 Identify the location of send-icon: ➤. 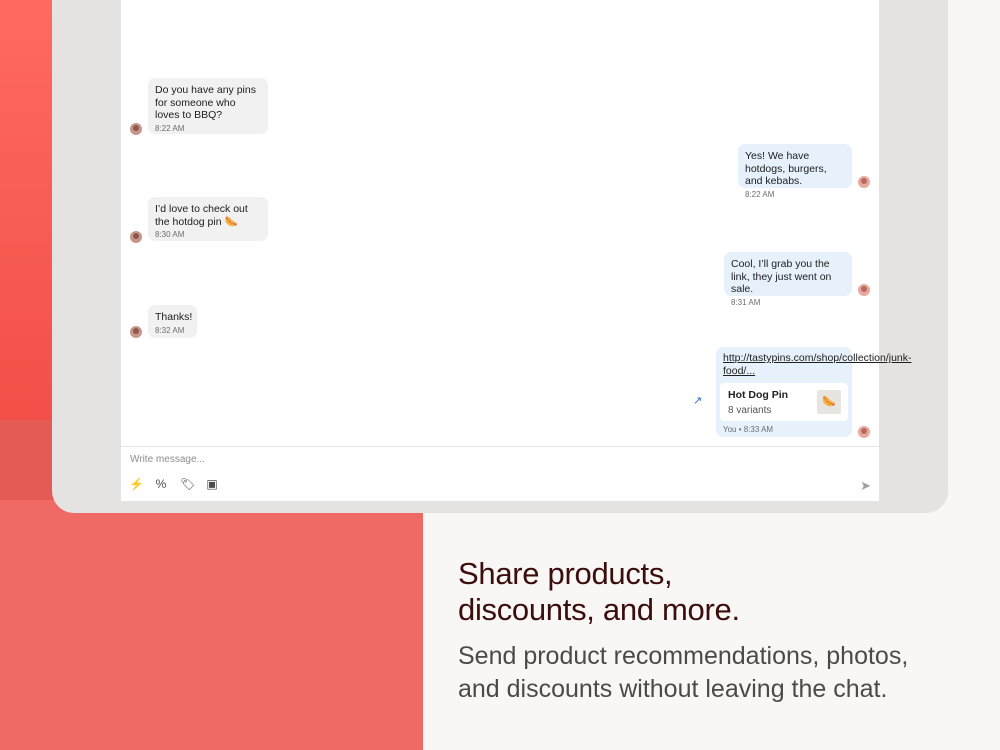
(865, 486).